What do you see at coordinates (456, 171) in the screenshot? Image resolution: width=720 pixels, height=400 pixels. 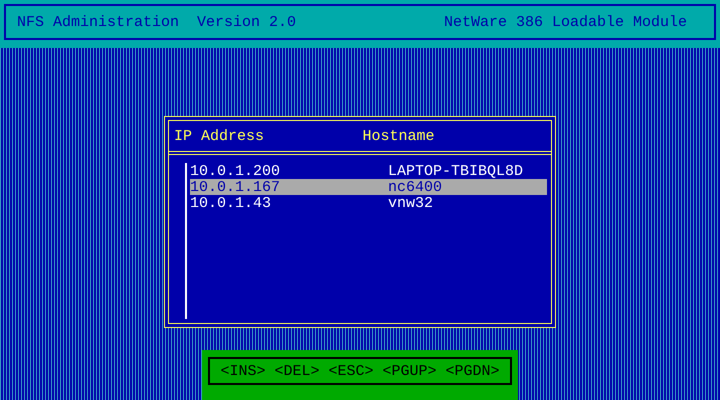 I see `hostname: LAPTOP-TBIBQL8D` at bounding box center [456, 171].